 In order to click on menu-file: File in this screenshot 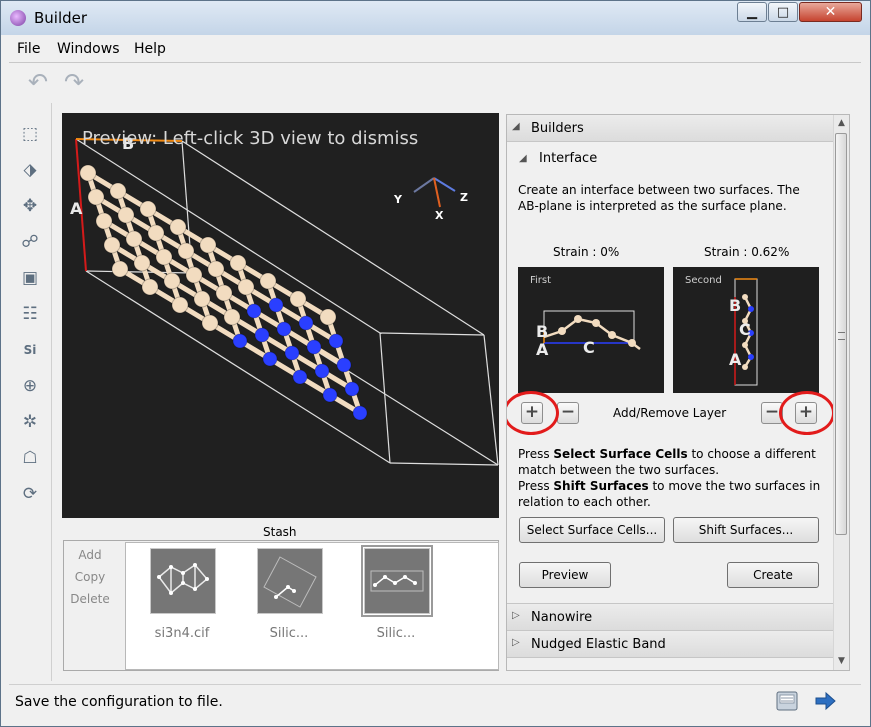, I will do `click(28, 49)`.